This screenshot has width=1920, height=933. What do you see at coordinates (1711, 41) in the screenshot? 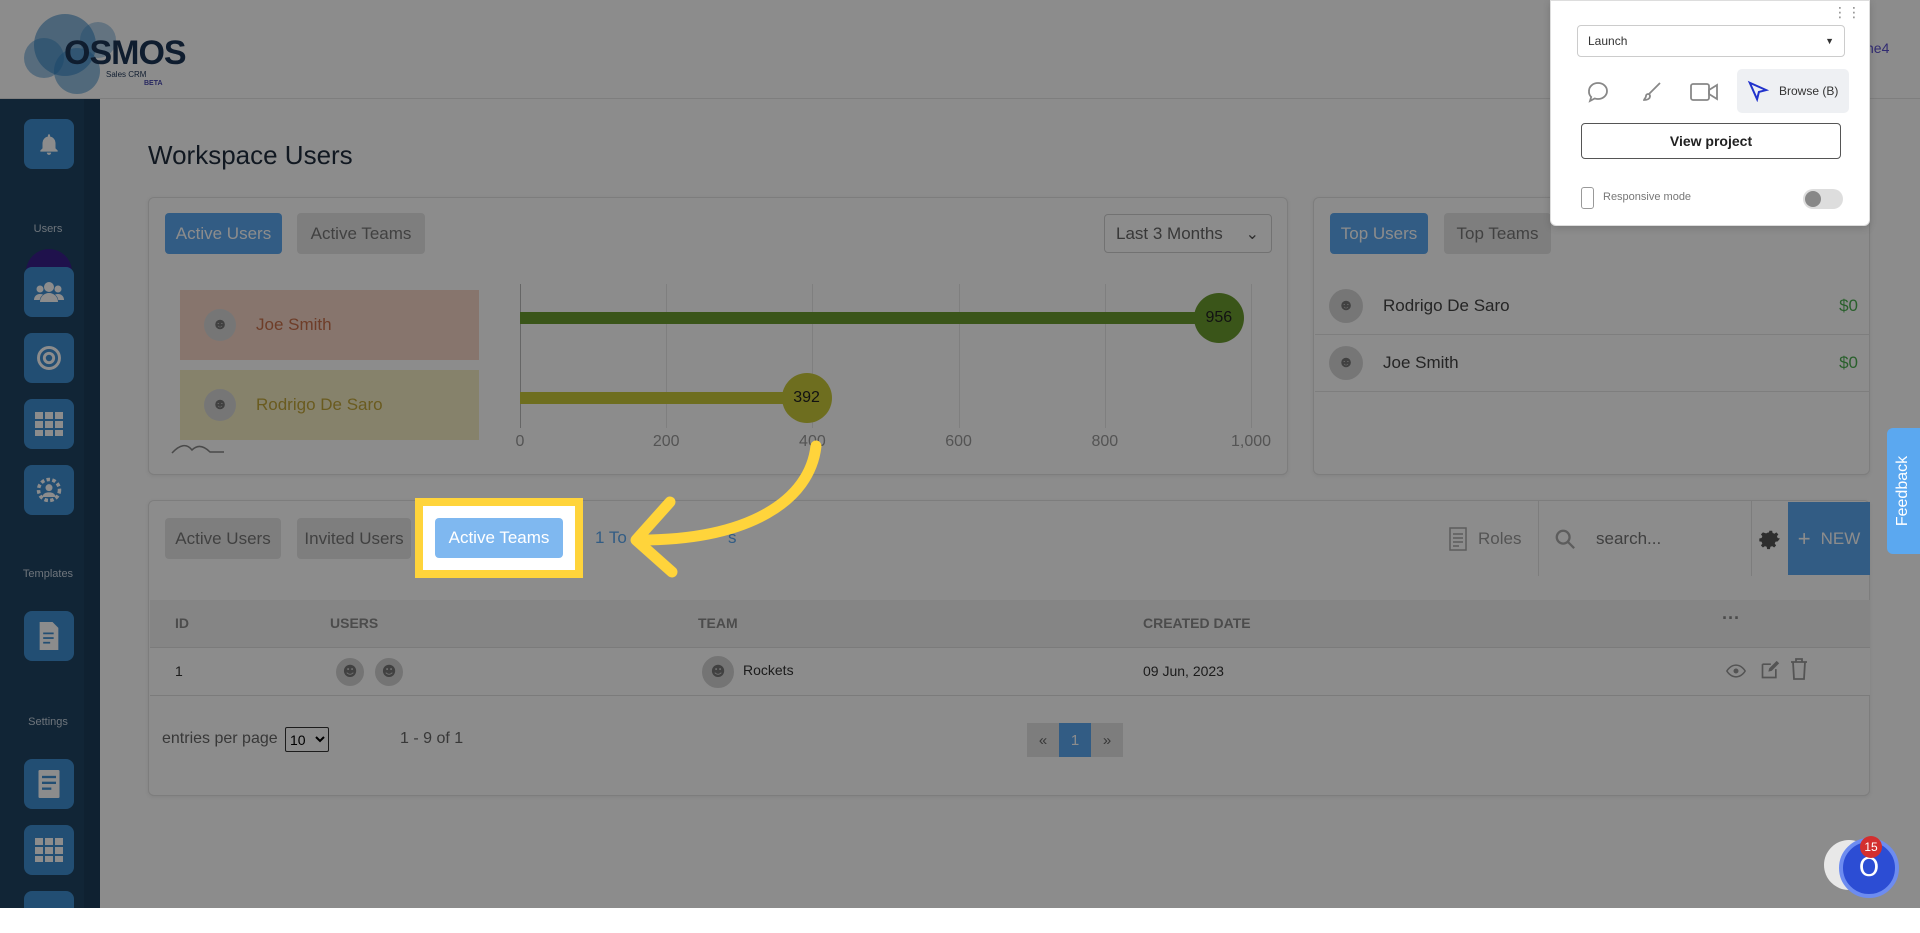
I see `launch-select: Launch ▼` at bounding box center [1711, 41].